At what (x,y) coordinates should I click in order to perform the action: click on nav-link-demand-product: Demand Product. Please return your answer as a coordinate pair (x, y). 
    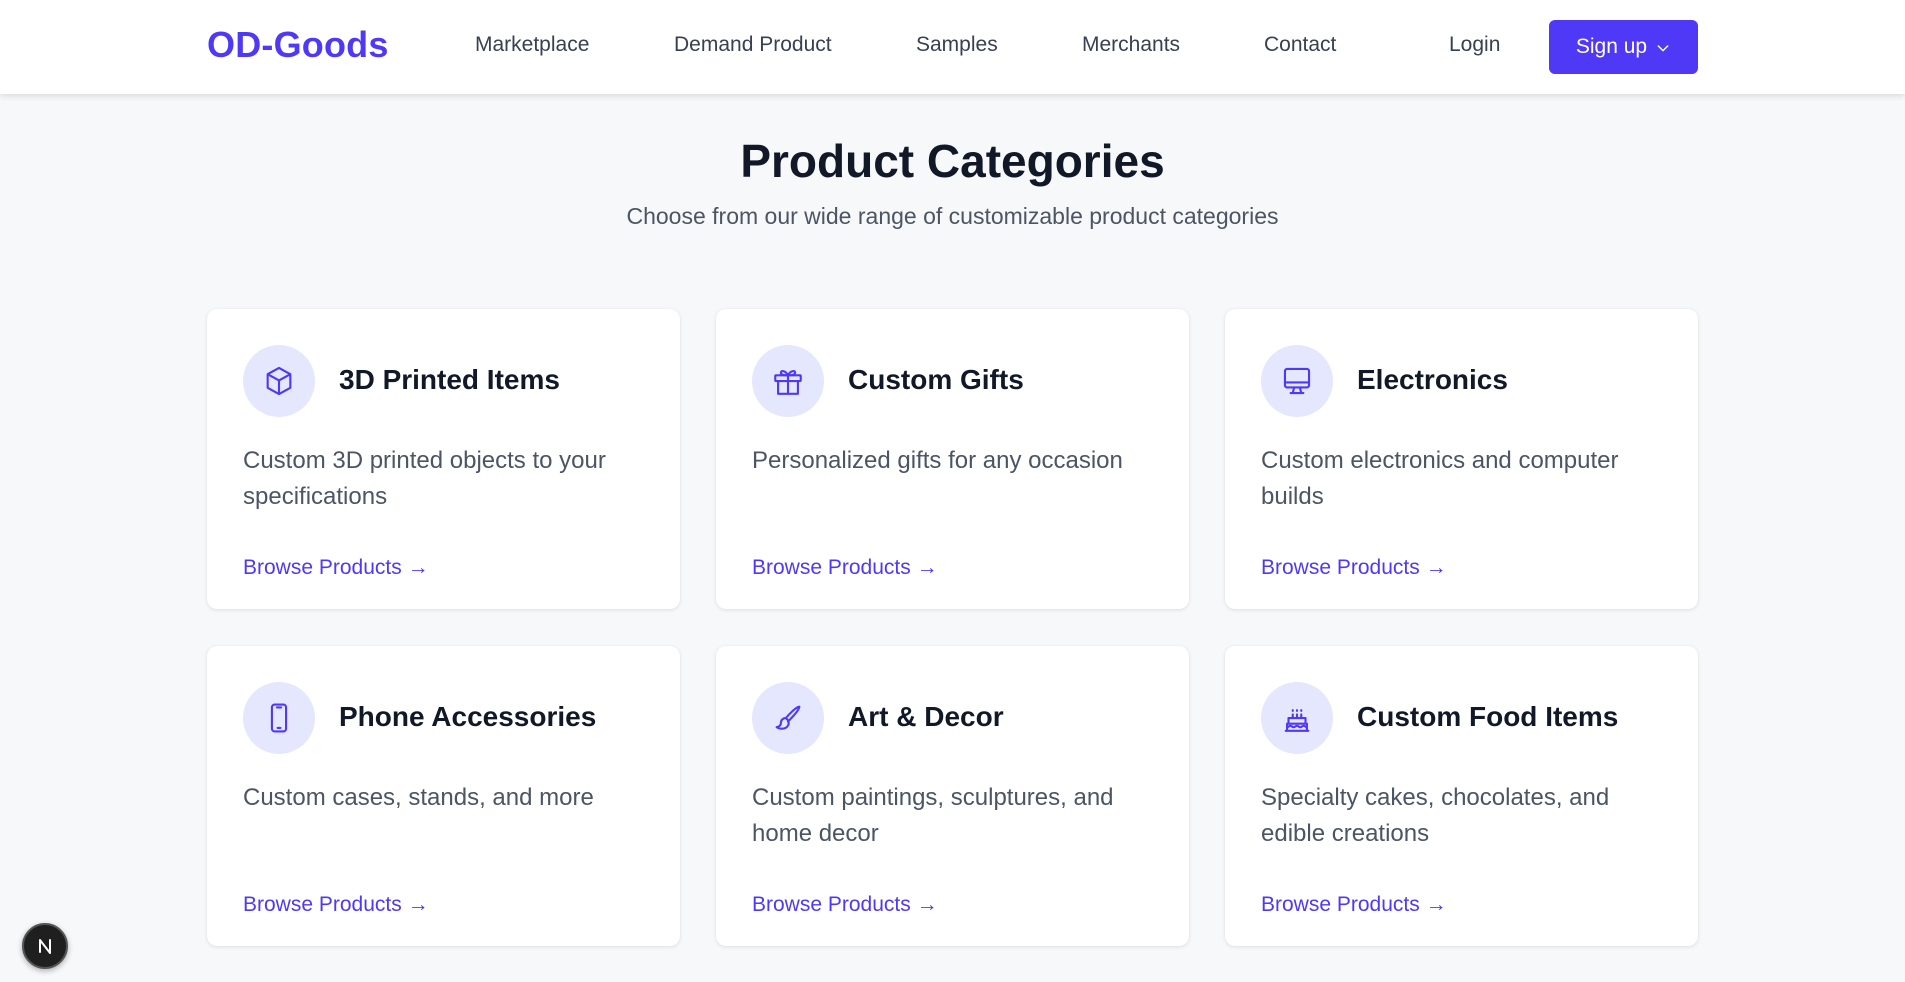
    Looking at the image, I should click on (753, 45).